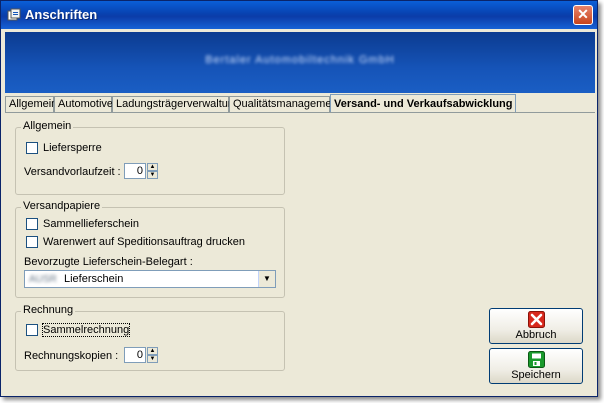  What do you see at coordinates (32, 224) in the screenshot?
I see `sammellieferschein-checkbox` at bounding box center [32, 224].